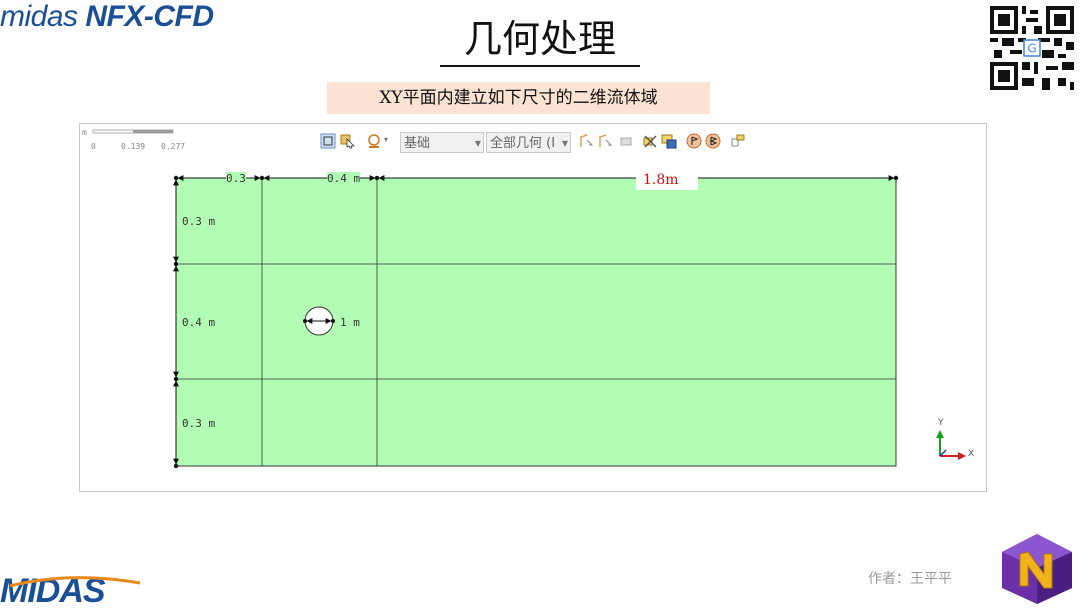 Image resolution: width=1080 pixels, height=611 pixels. Describe the element at coordinates (199, 322) in the screenshot. I see `dim-label-left-middle: 0.4 m` at that location.